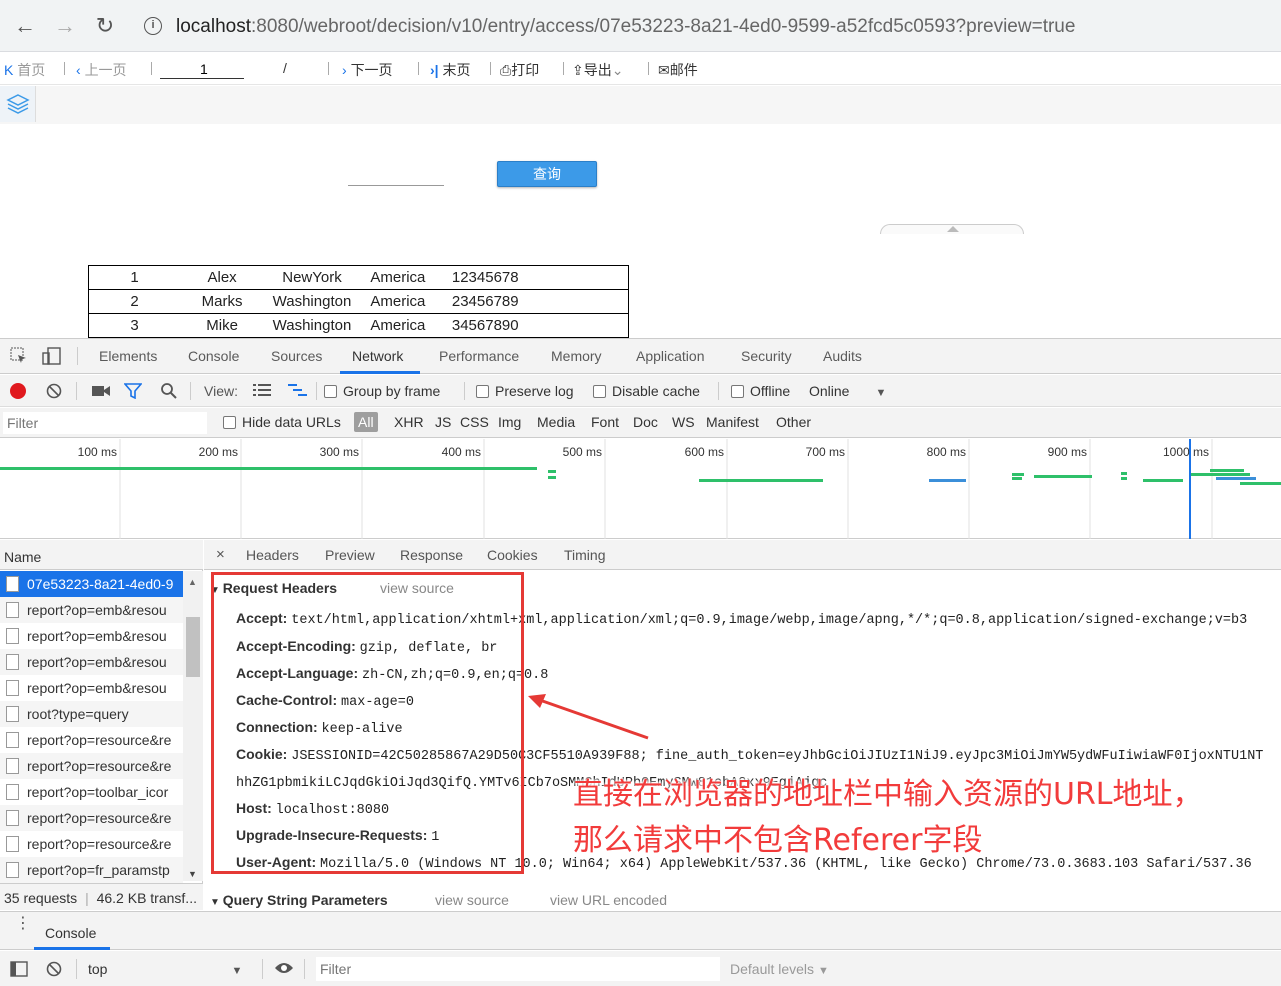 The image size is (1281, 986). Describe the element at coordinates (842, 356) in the screenshot. I see `tab-audits: Audits` at that location.